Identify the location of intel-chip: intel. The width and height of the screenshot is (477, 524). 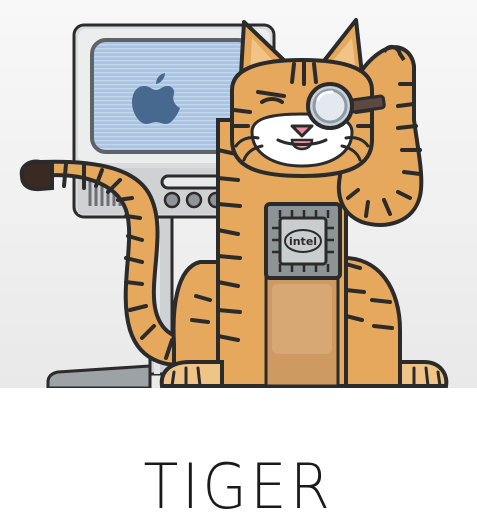
(303, 241).